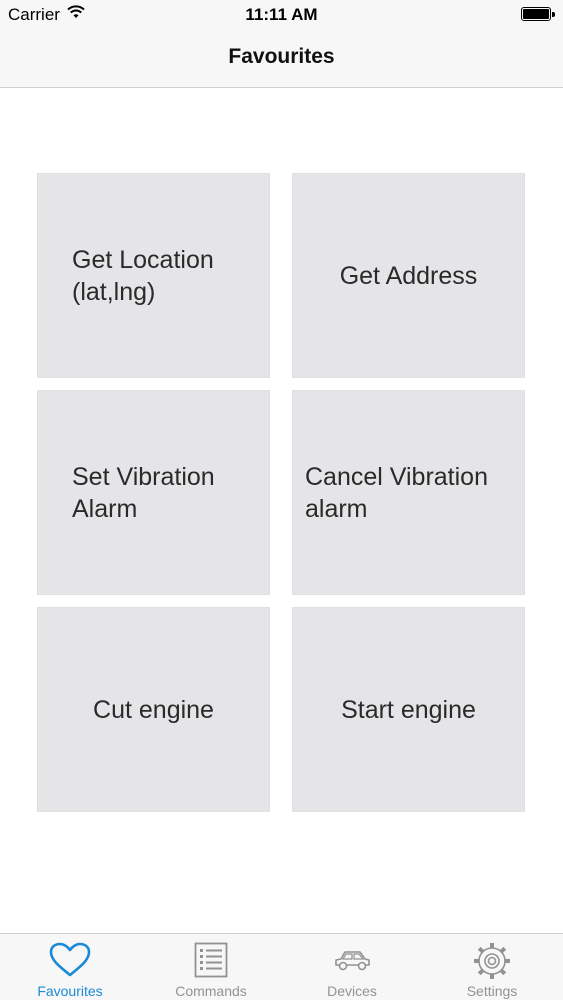 The height and width of the screenshot is (1000, 563). I want to click on tab-devices: Devices, so click(352, 967).